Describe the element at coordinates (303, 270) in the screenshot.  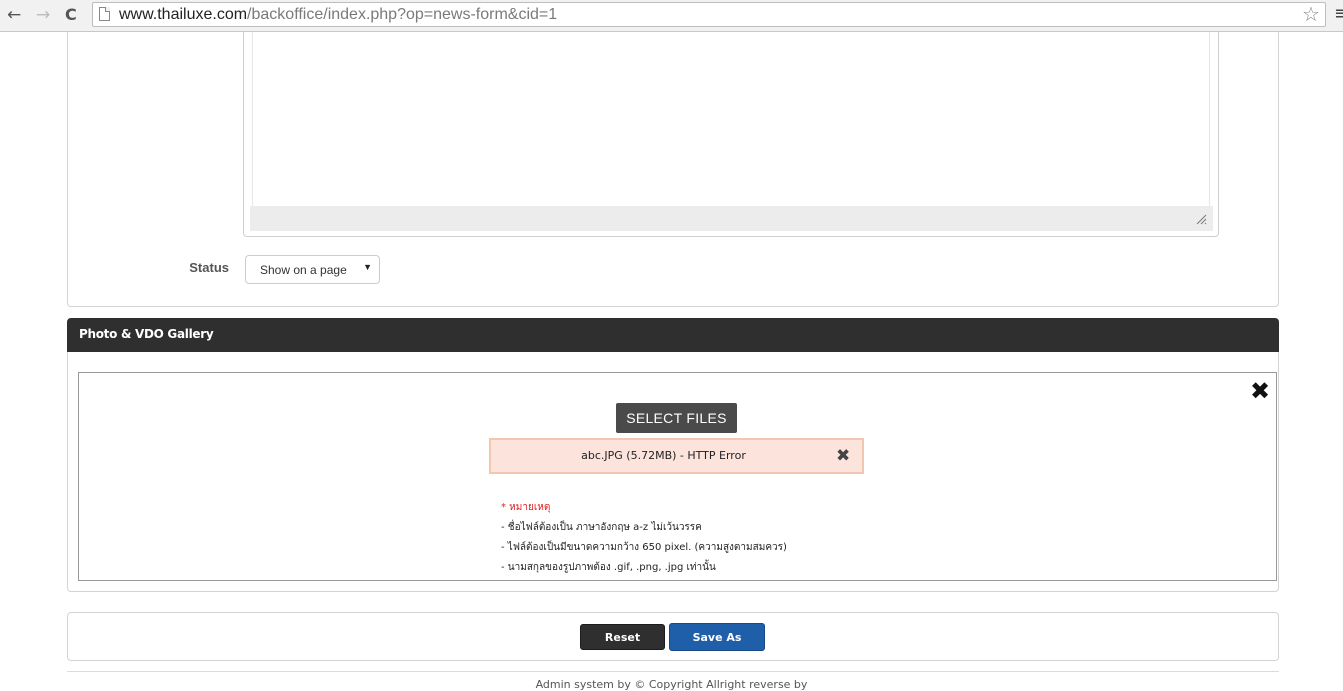
I see `status-select-value: Show on a page` at that location.